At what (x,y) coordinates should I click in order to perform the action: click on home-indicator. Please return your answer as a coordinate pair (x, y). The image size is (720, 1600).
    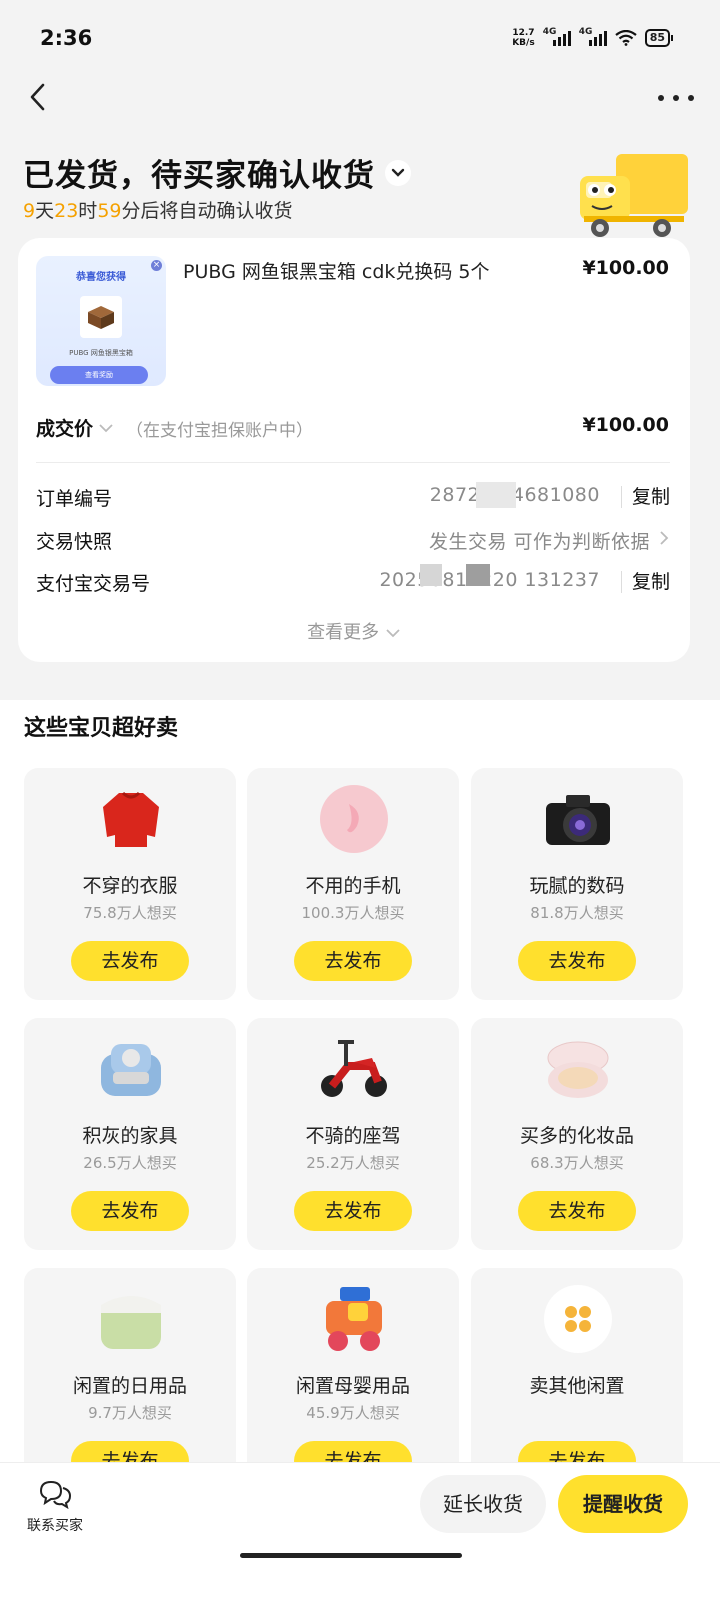
    Looking at the image, I should click on (351, 1555).